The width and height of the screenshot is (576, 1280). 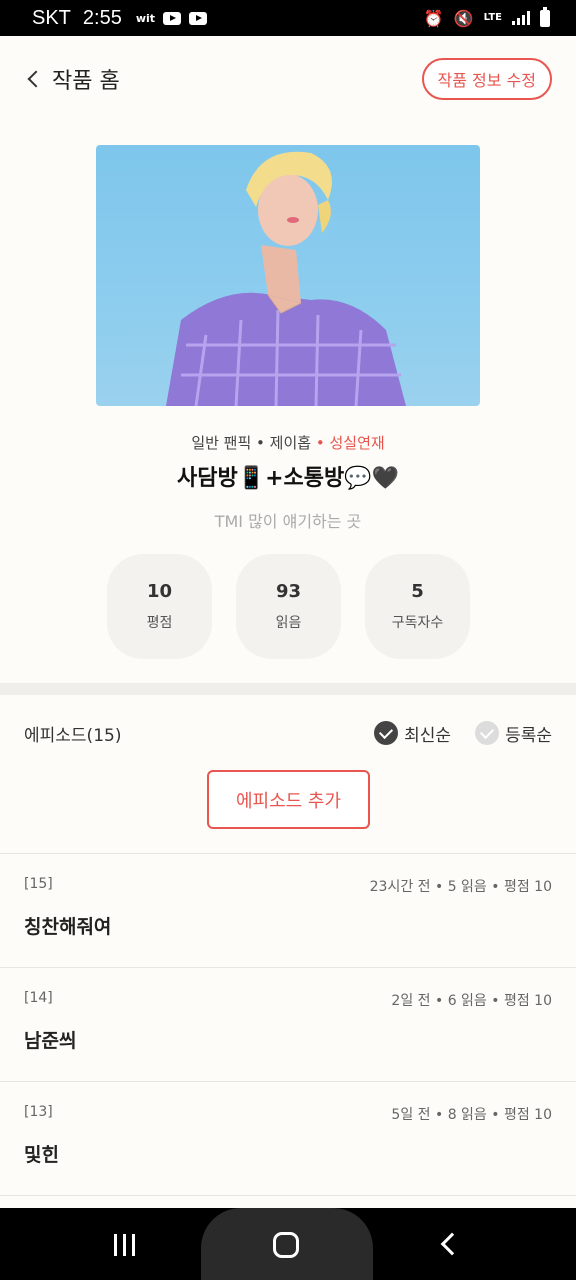 I want to click on episodes-header: 에피소드(15) 최신순 등록순, so click(x=288, y=733).